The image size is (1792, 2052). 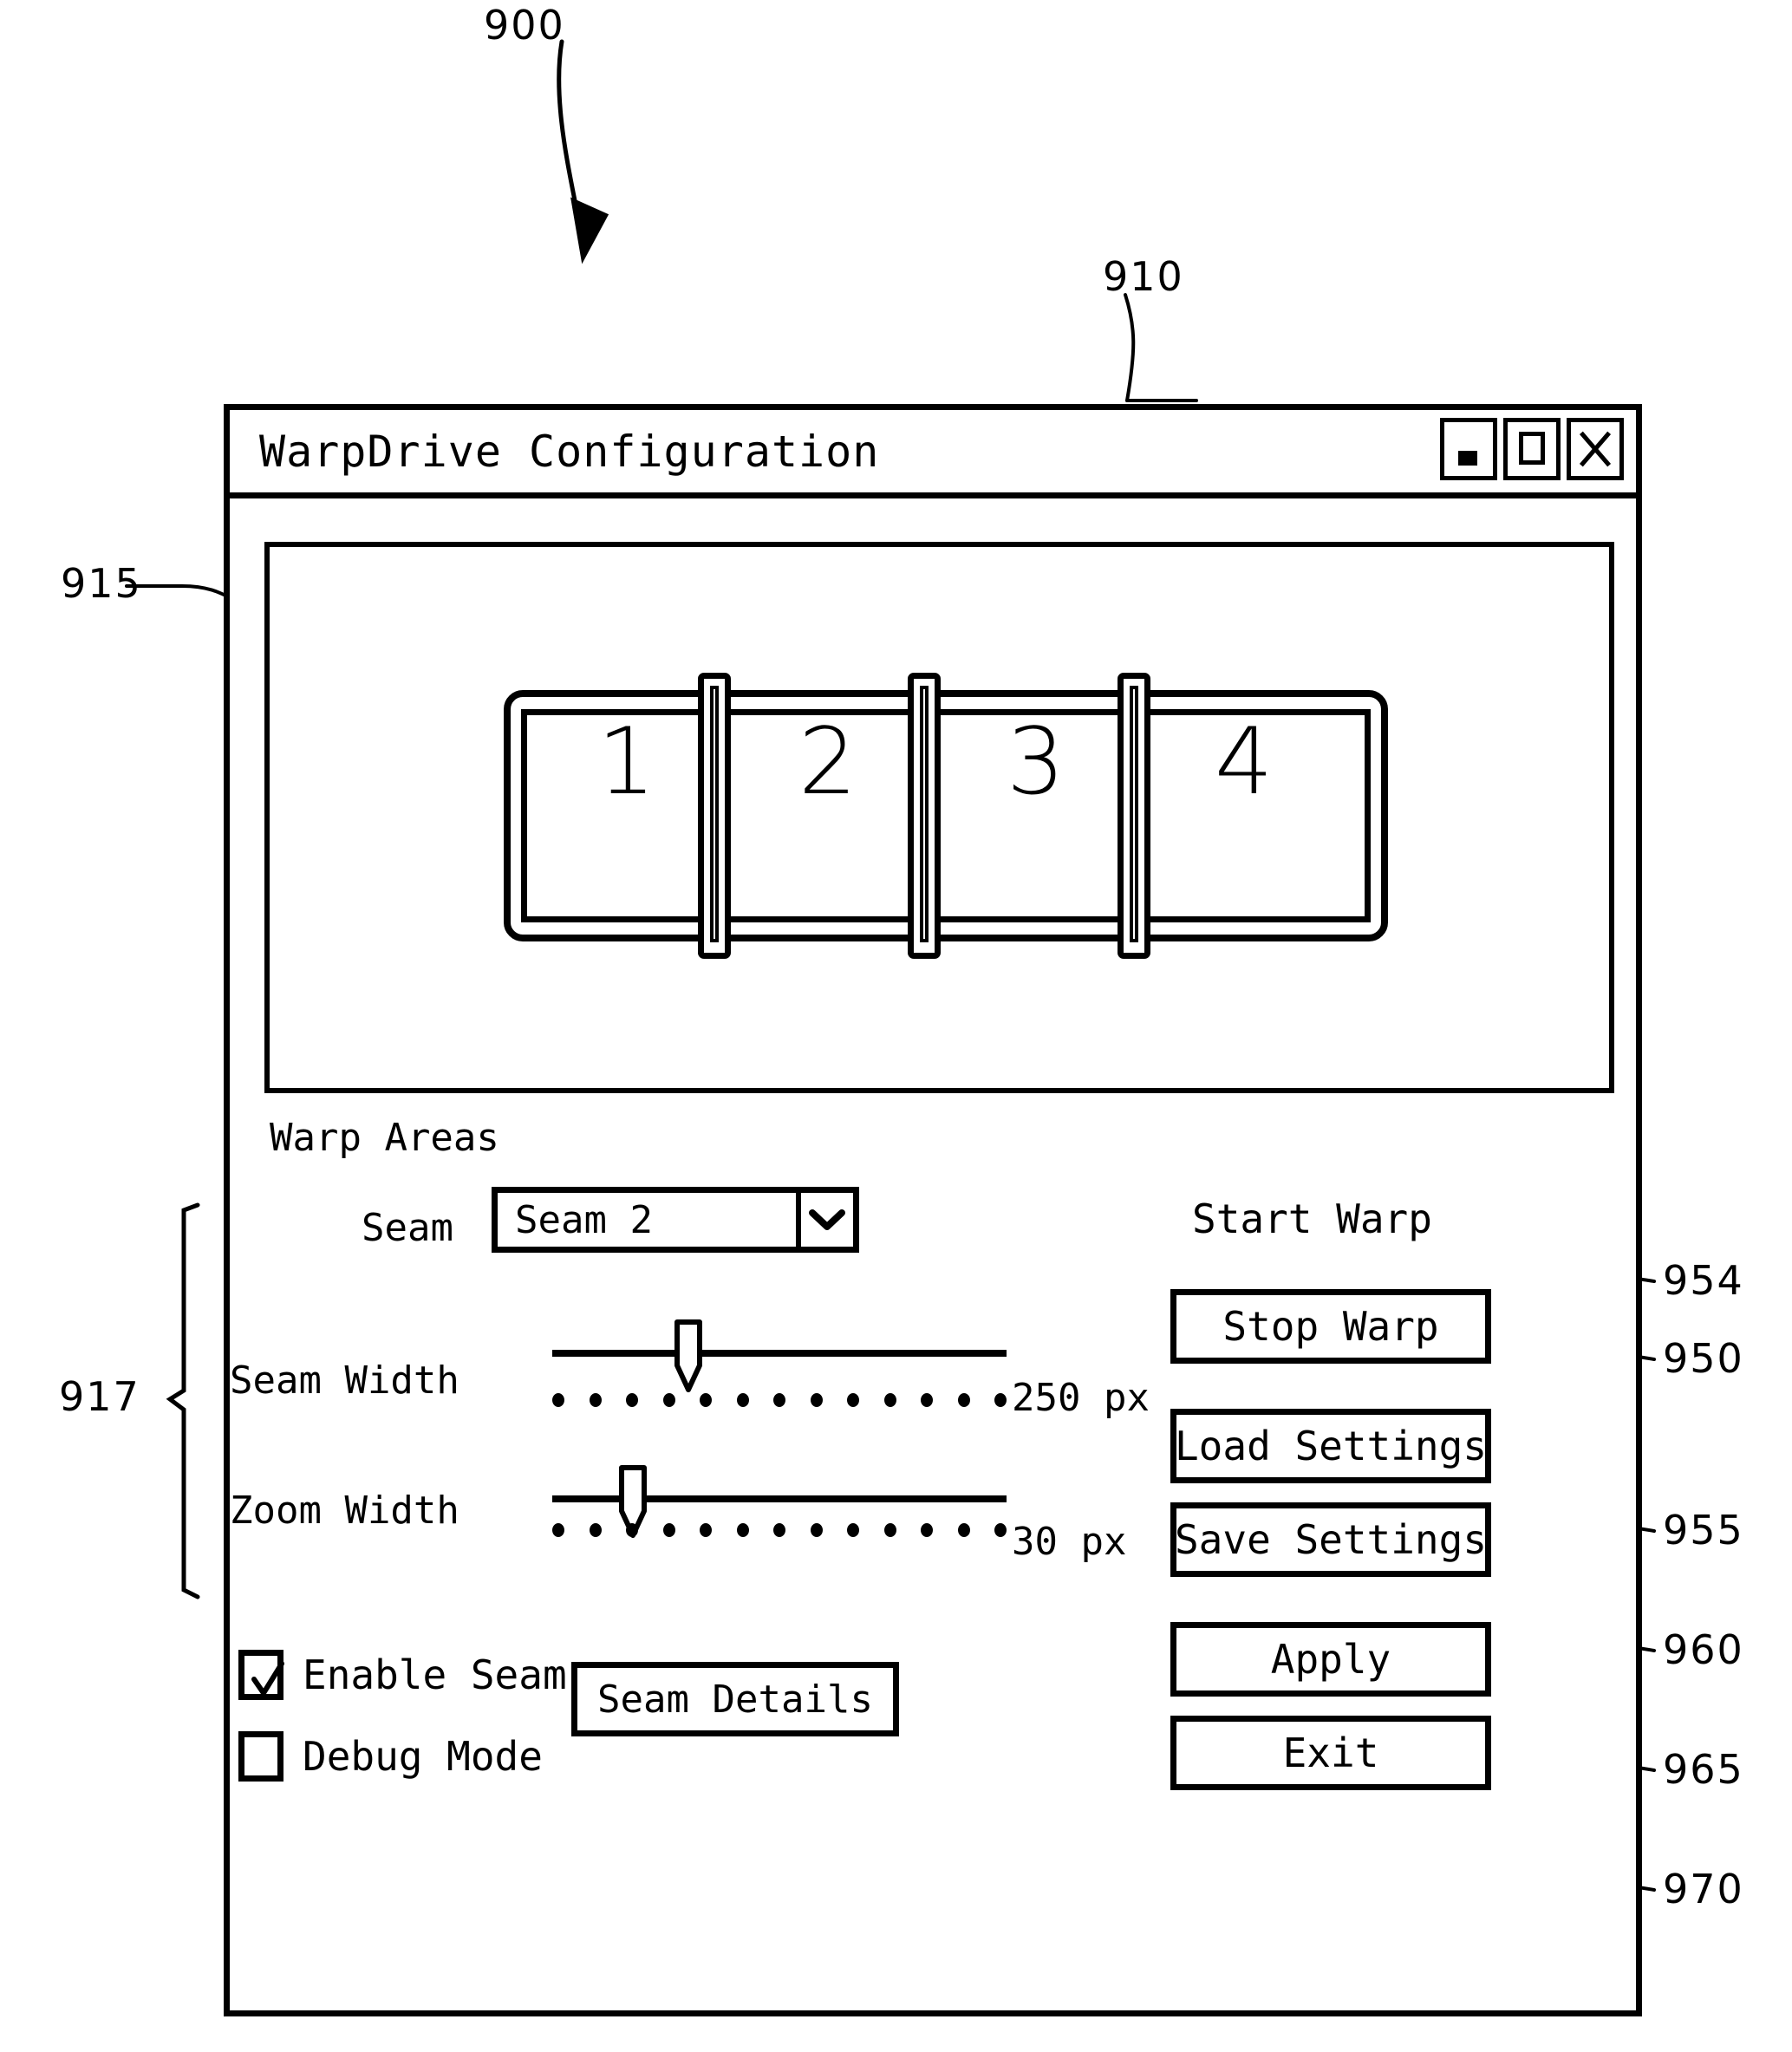 What do you see at coordinates (933, 454) in the screenshot?
I see `titlebar: WarpDrive Configuration` at bounding box center [933, 454].